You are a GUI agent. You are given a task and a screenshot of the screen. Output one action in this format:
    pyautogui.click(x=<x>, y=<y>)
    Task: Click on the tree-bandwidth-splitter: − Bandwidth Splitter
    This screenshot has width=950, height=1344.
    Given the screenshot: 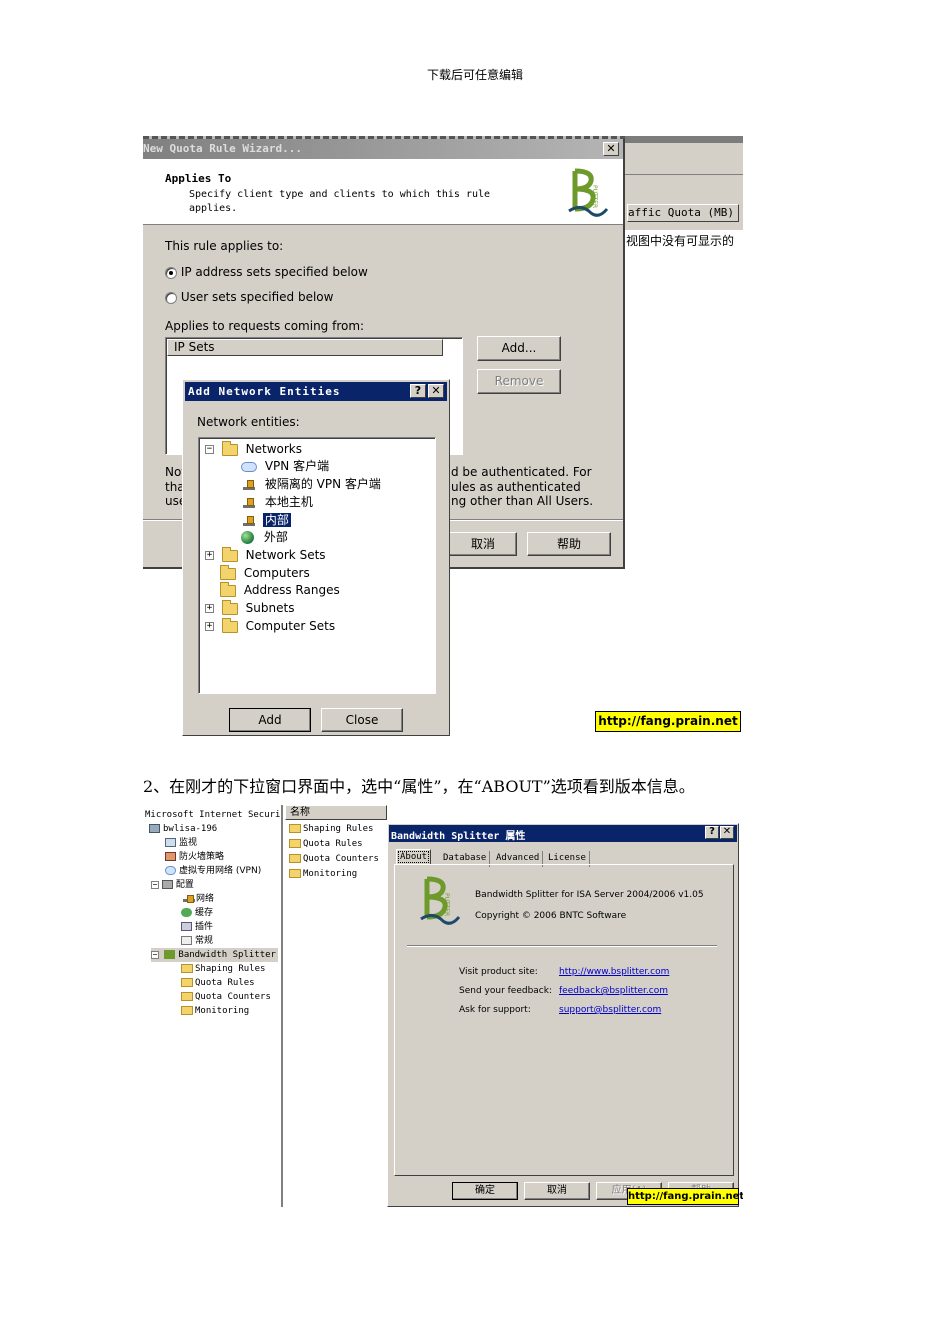 What is the action you would take?
    pyautogui.click(x=214, y=955)
    